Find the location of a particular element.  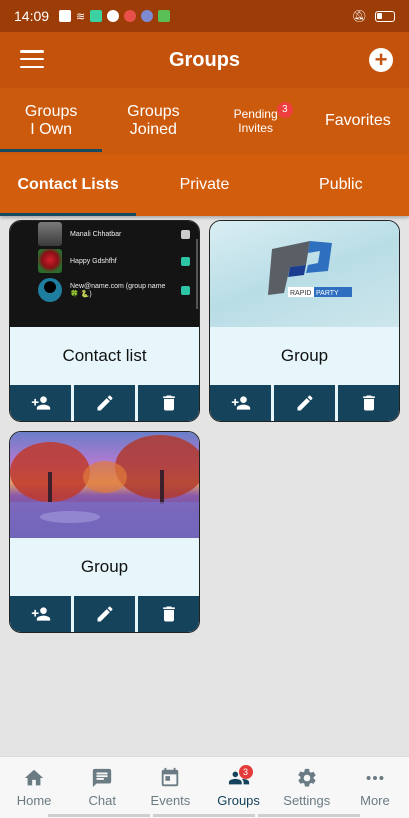

group-card-landscape: Group is located at coordinates (104, 532).